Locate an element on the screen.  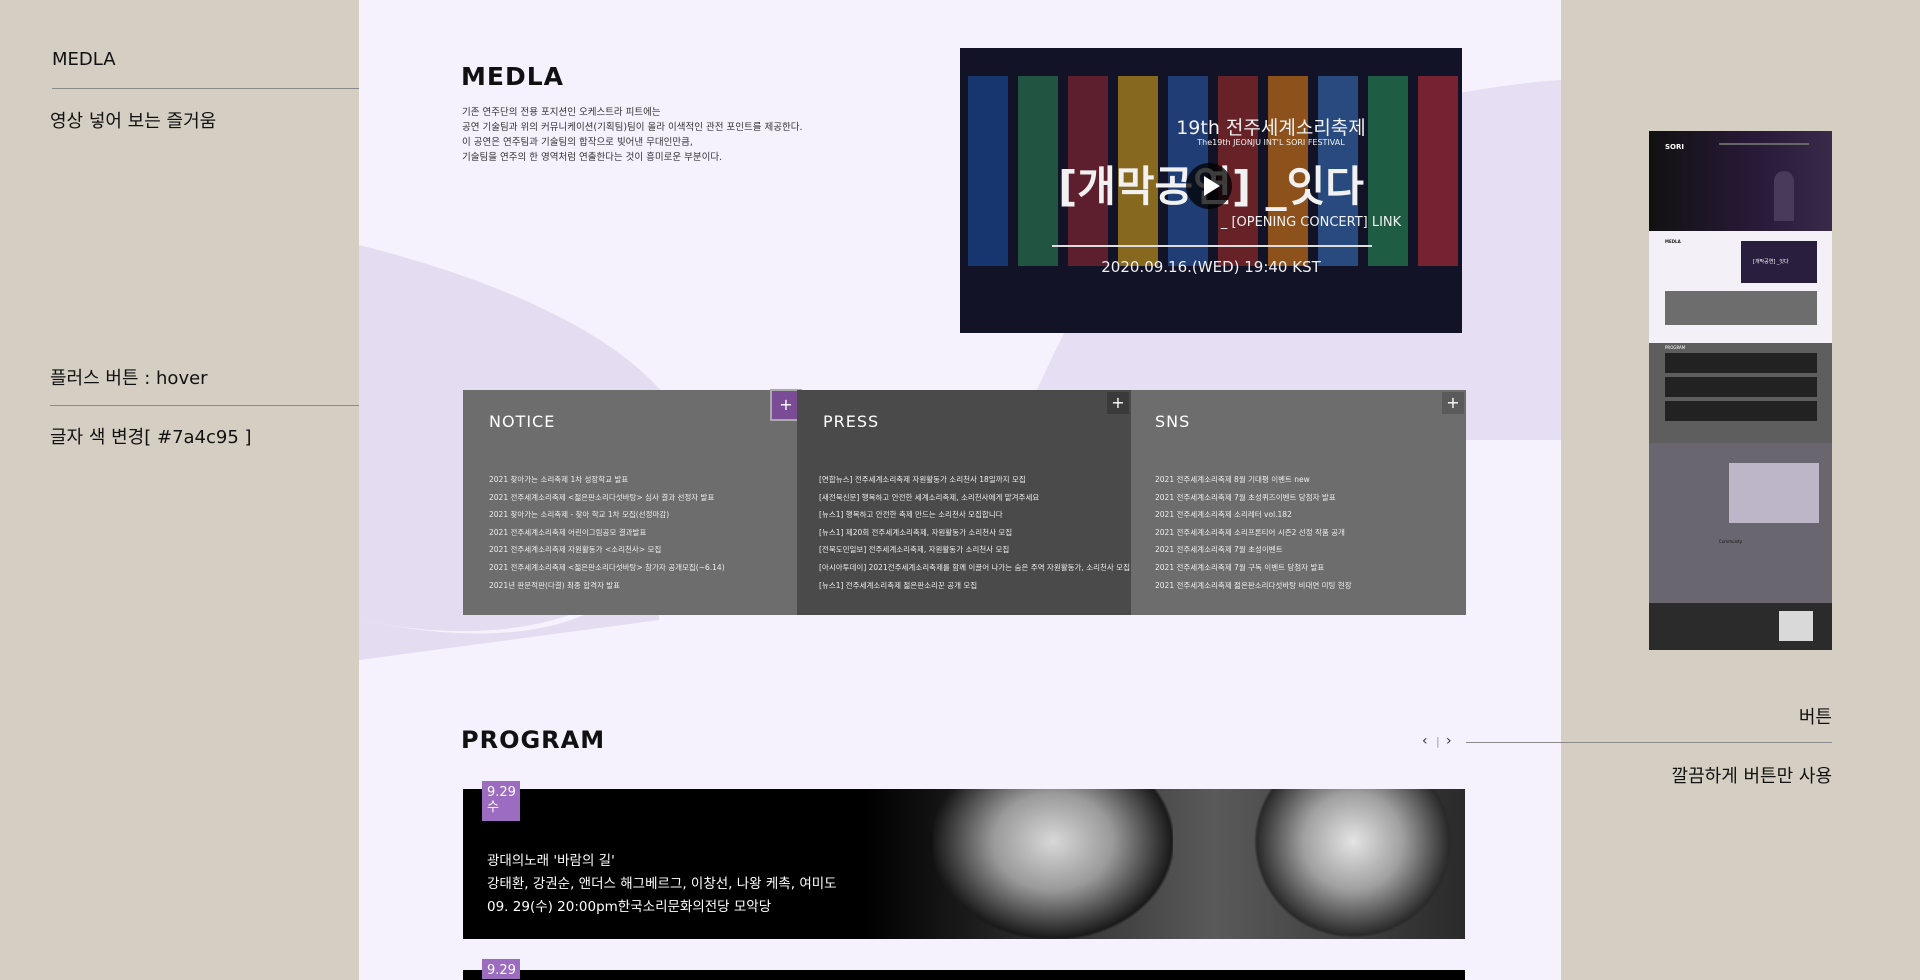
thumb-program-title: PROGRAM is located at coordinates (1675, 347).